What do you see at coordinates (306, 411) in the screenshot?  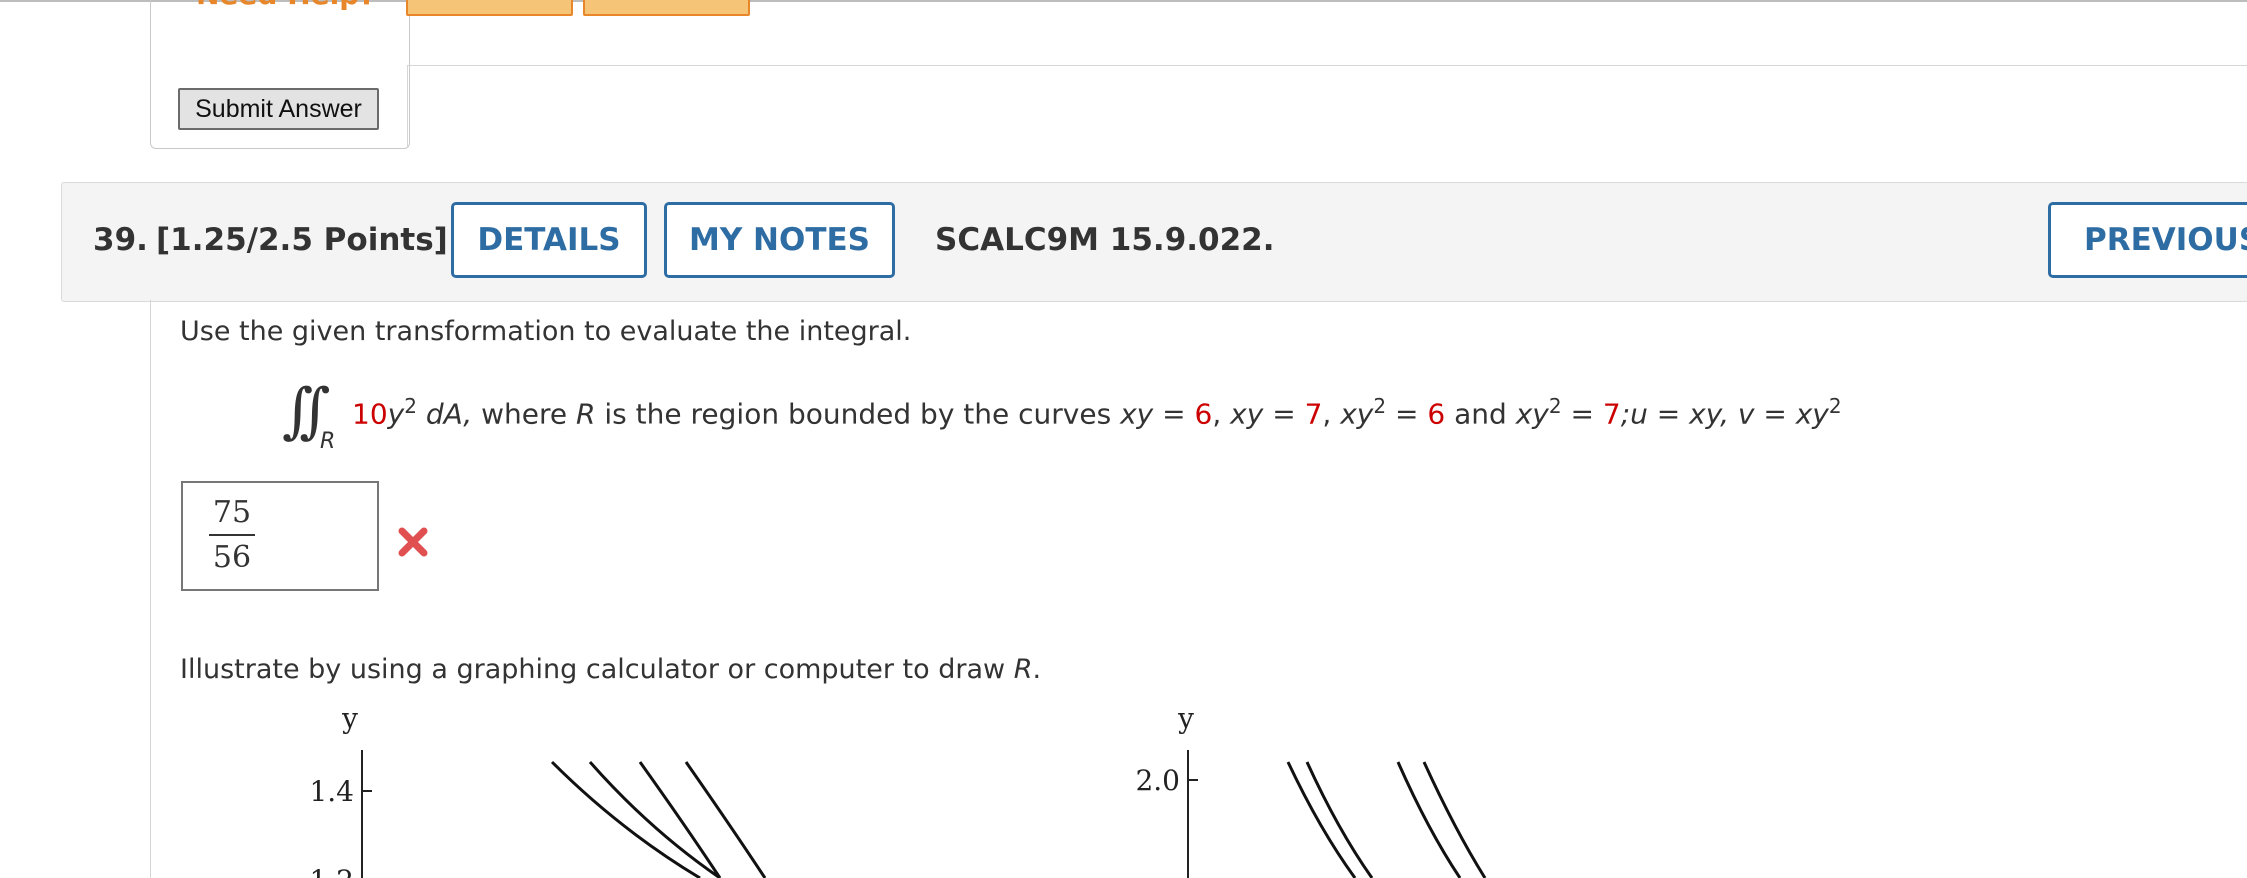 I see `double-integral-symbol: ∫∫` at bounding box center [306, 411].